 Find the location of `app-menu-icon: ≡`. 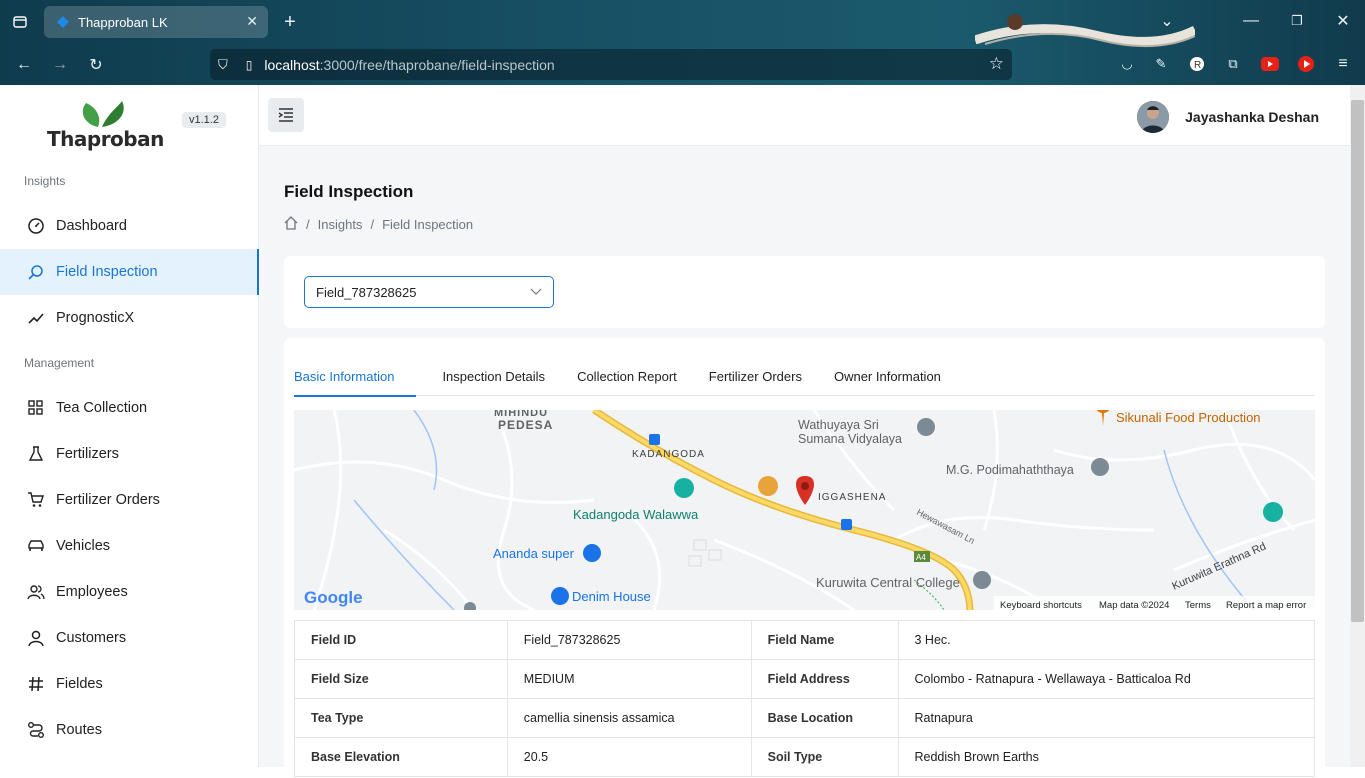

app-menu-icon: ≡ is located at coordinates (1343, 64).